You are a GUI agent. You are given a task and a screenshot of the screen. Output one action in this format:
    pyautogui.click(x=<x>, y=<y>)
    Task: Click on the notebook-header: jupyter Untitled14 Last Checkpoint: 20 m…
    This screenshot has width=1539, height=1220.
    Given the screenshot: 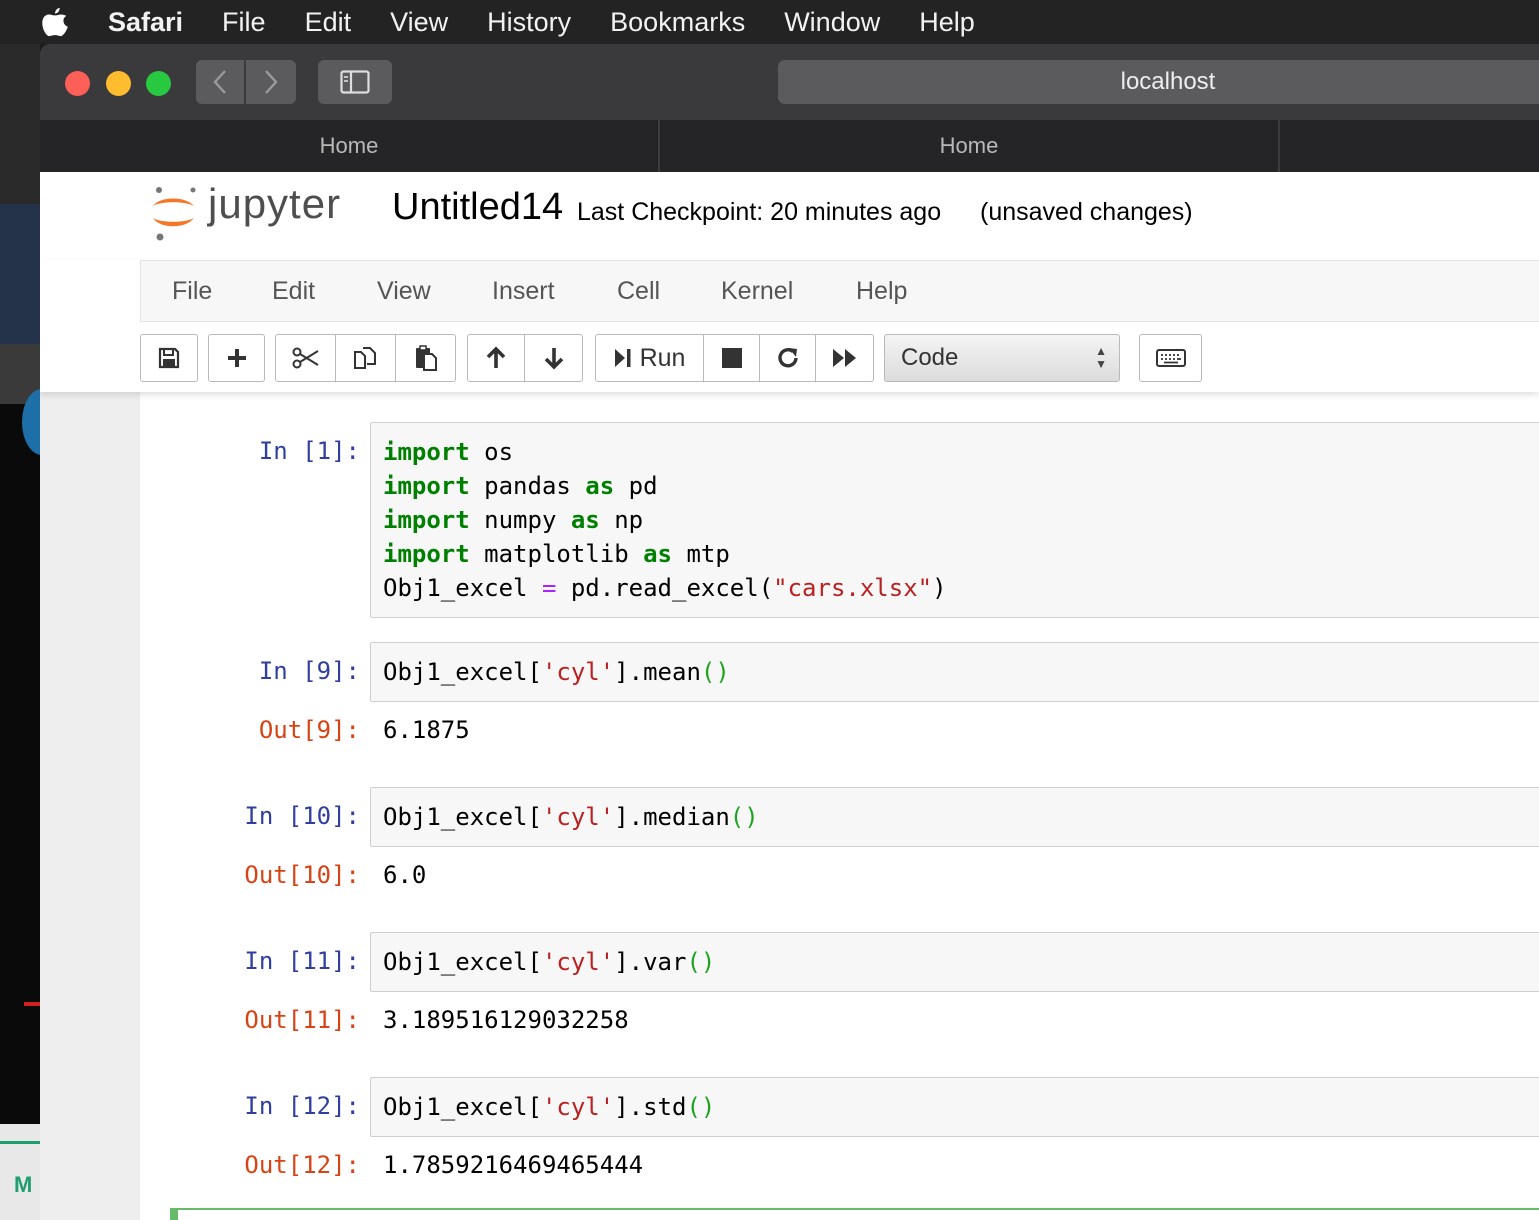 What is the action you would take?
    pyautogui.click(x=789, y=216)
    